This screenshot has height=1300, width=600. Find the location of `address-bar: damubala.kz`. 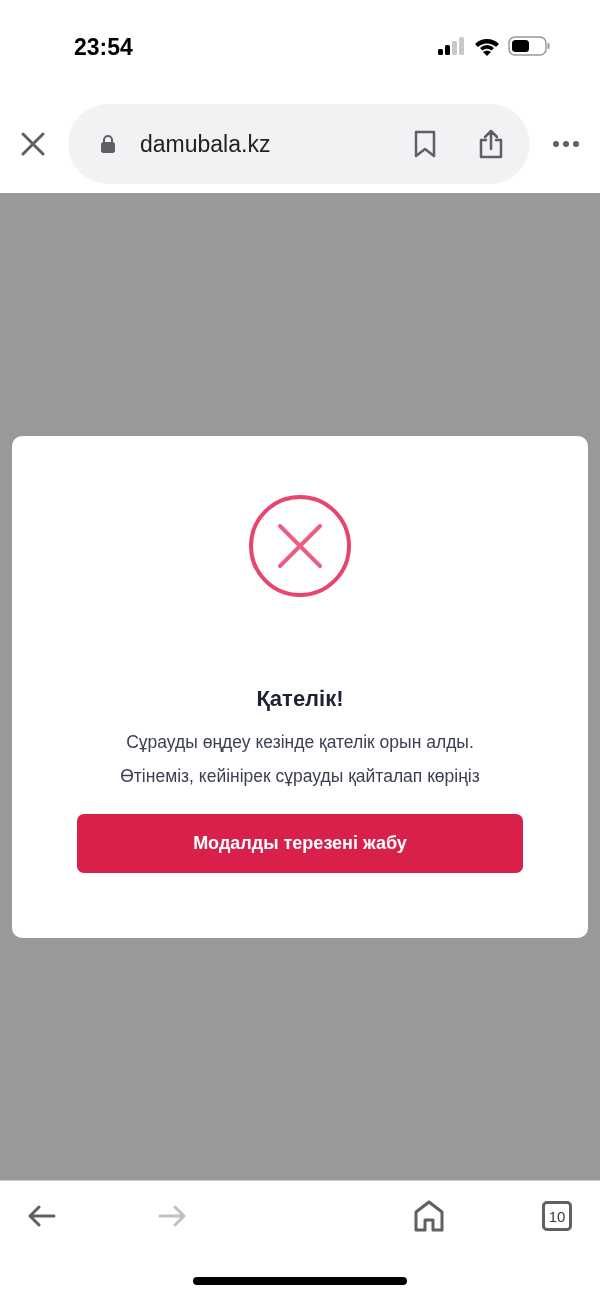

address-bar: damubala.kz is located at coordinates (299, 144).